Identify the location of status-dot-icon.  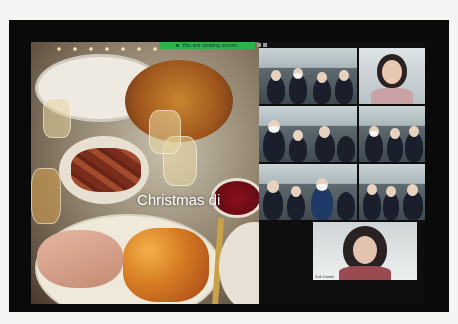
(178, 45).